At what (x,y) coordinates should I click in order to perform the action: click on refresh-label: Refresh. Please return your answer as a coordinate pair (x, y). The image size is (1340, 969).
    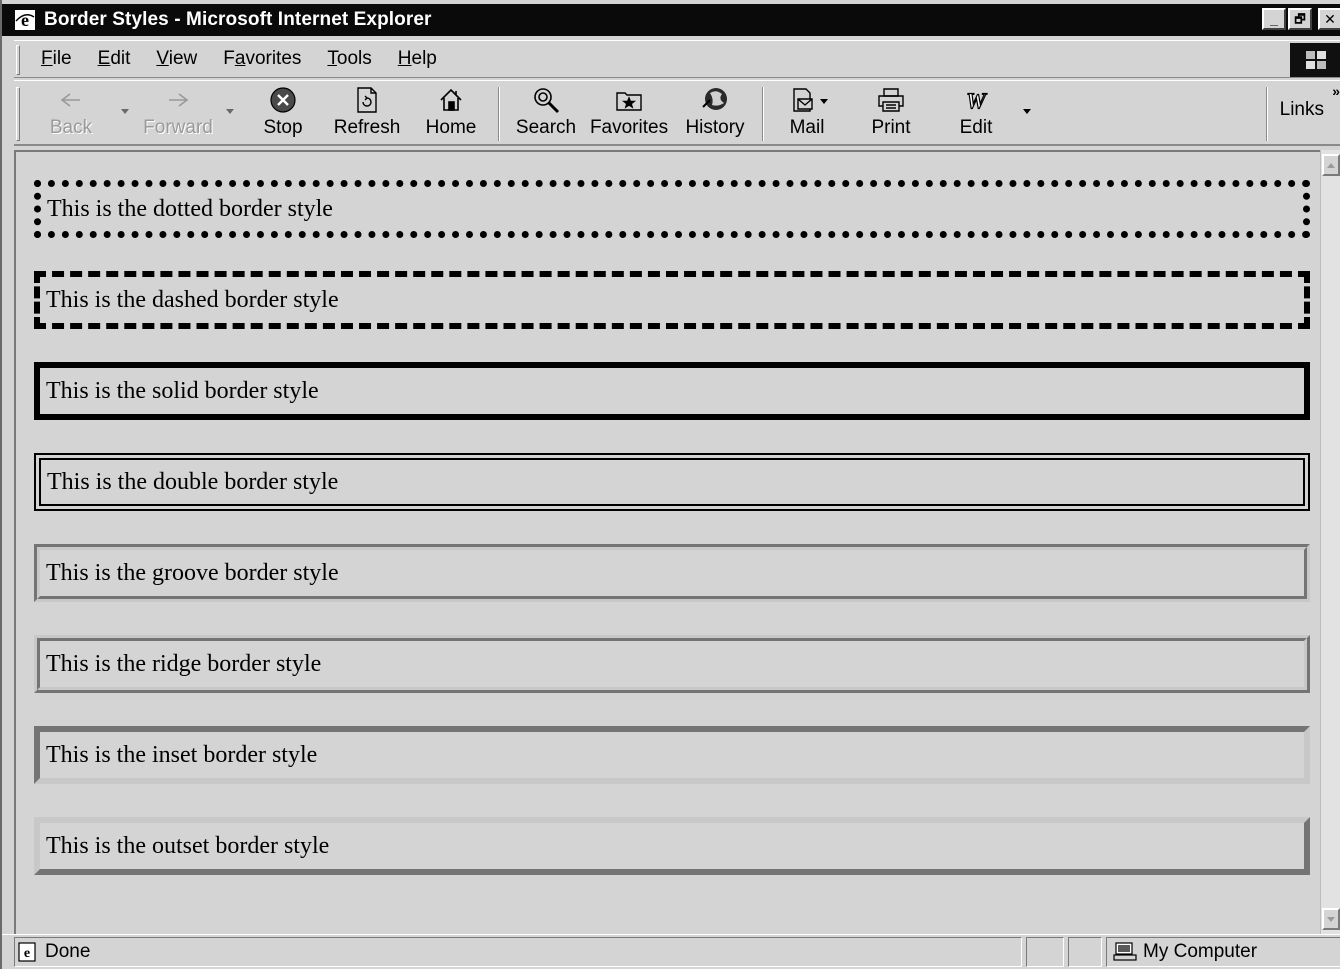
    Looking at the image, I should click on (367, 127).